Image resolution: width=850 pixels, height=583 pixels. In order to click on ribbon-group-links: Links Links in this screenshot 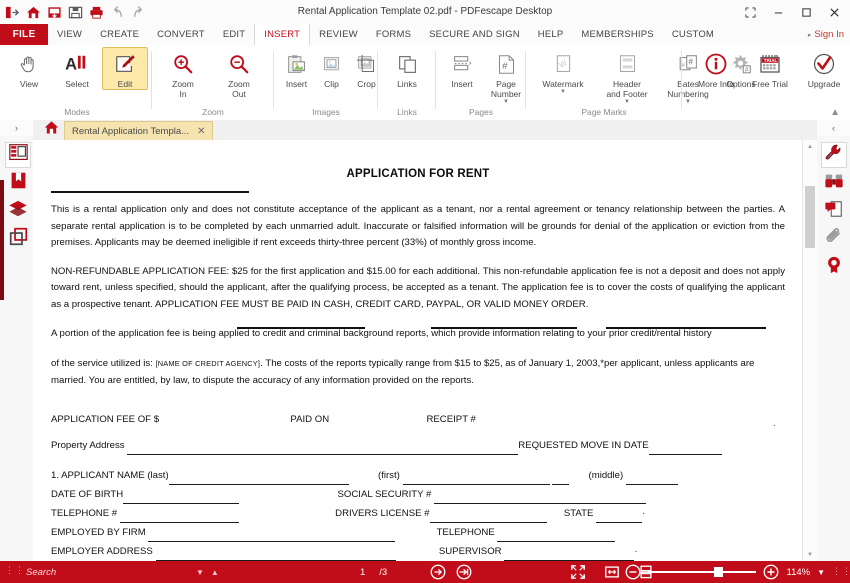, I will do `click(407, 82)`.